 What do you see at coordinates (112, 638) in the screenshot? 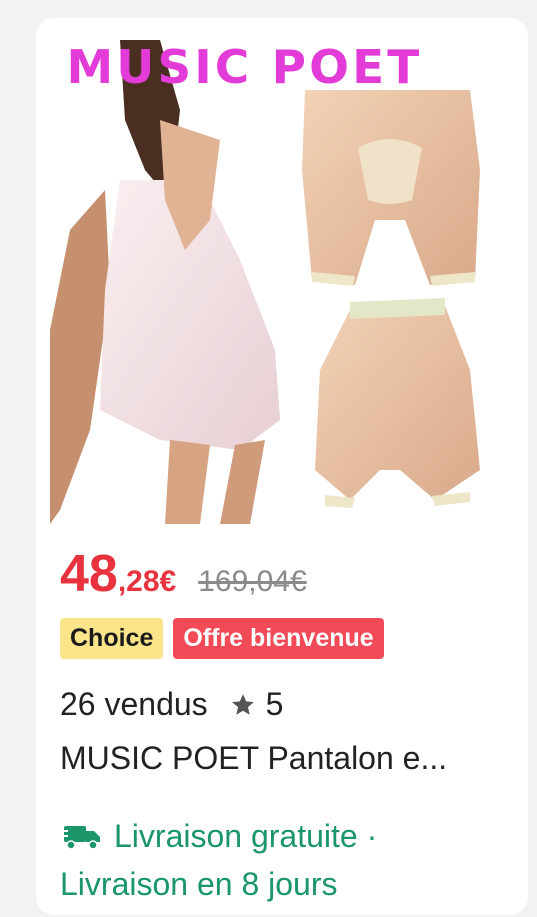
I see `choice-badge: Choice` at bounding box center [112, 638].